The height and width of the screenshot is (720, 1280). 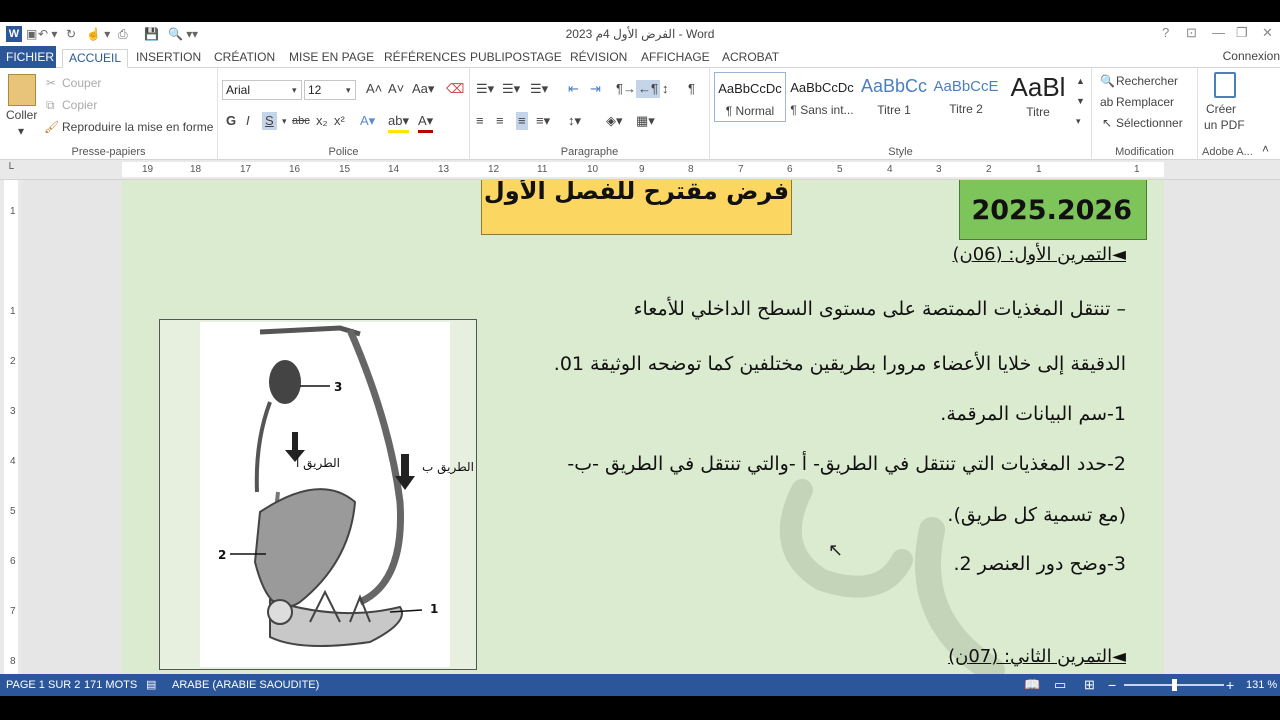 What do you see at coordinates (691, 89) in the screenshot?
I see `show-marks-icon: ¶` at bounding box center [691, 89].